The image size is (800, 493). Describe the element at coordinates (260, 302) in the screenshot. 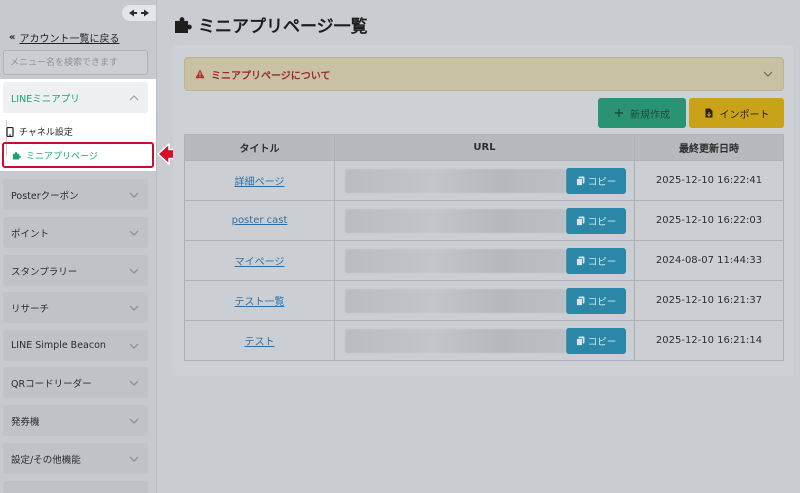

I see `page-title-link: テスト一覧` at that location.